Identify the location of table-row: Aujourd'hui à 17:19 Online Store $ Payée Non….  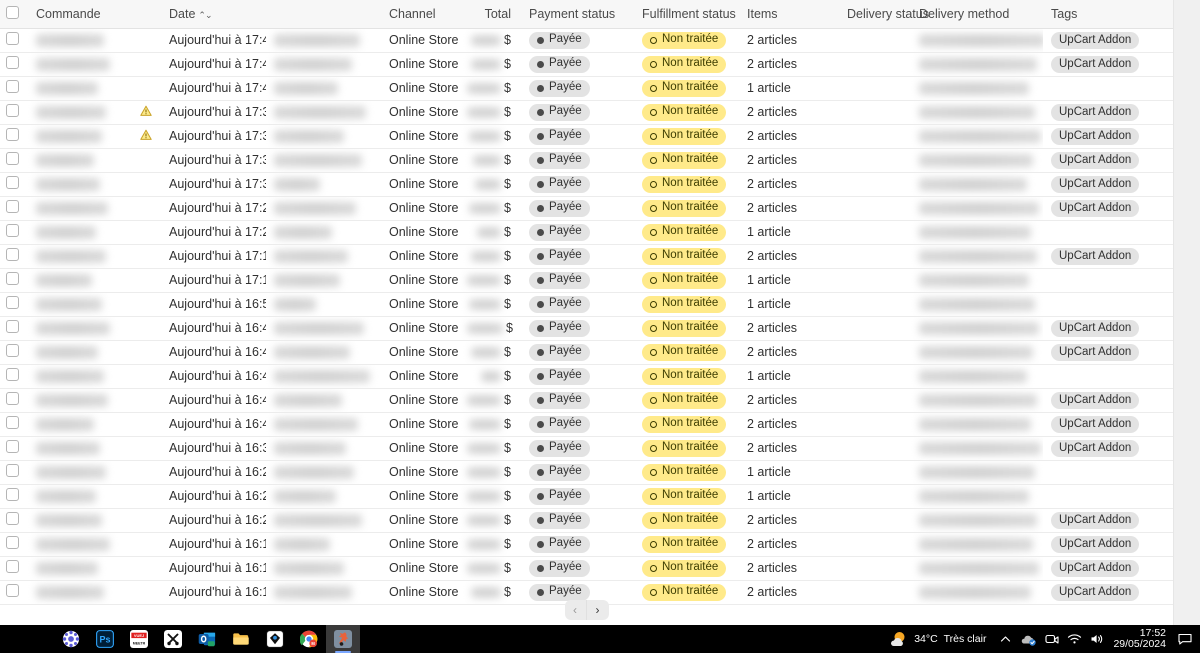
(586, 256).